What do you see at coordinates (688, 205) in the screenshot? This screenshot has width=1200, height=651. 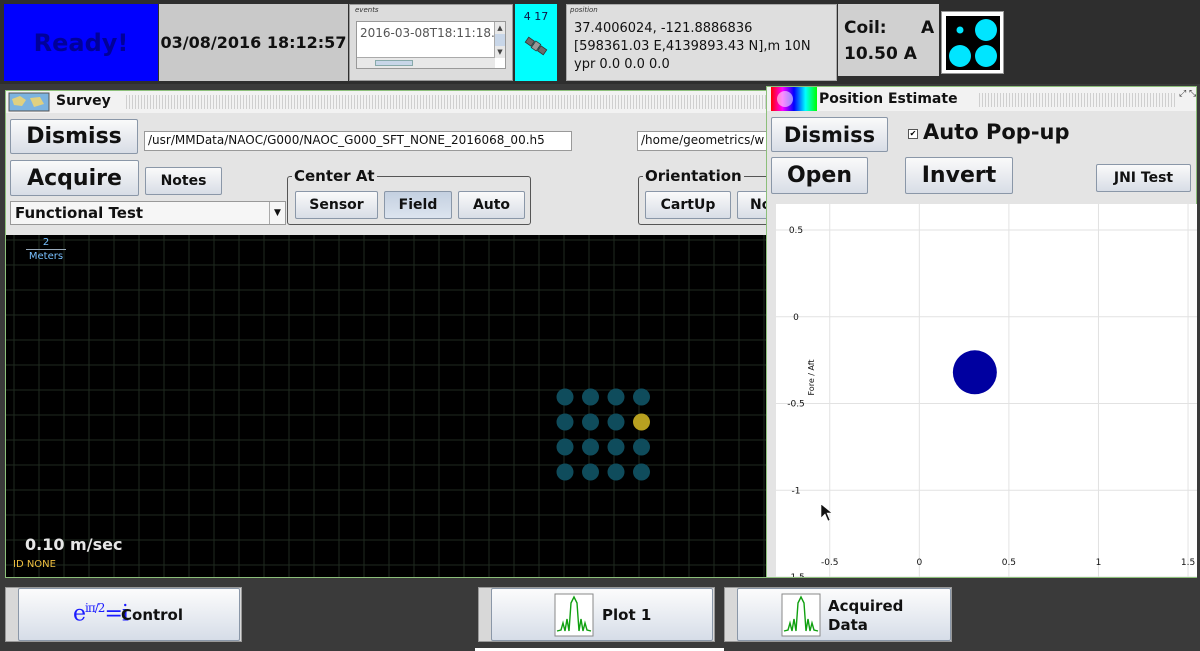 I see `orientation-cartup-button: CartUp` at bounding box center [688, 205].